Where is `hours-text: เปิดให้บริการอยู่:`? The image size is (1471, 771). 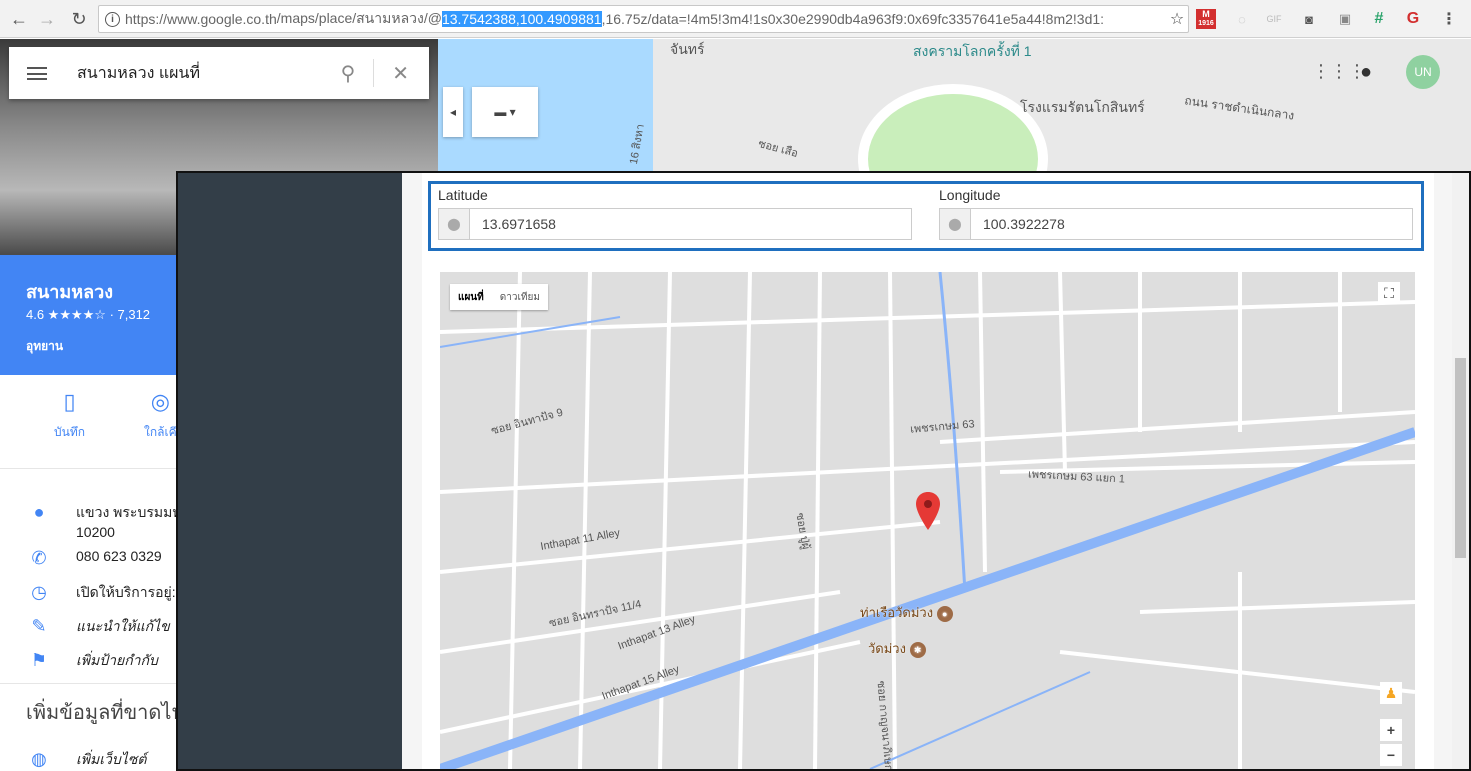 hours-text: เปิดให้บริการอยู่: is located at coordinates (126, 592).